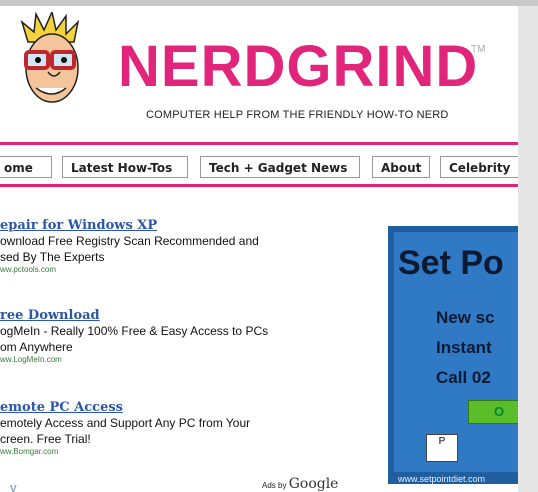  What do you see at coordinates (45, 439) in the screenshot?
I see `ad-description: creen. Free Trial!` at bounding box center [45, 439].